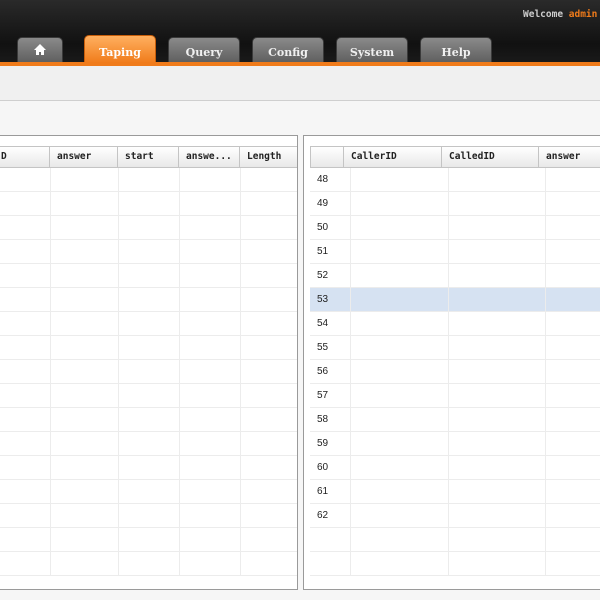  What do you see at coordinates (323, 467) in the screenshot?
I see `row-number: 60` at bounding box center [323, 467].